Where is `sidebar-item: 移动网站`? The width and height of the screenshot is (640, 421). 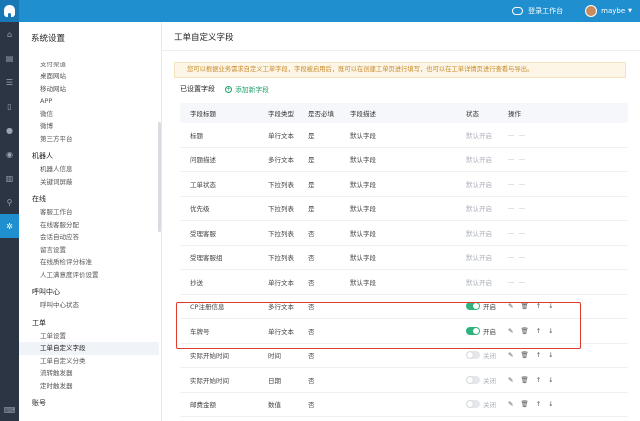 sidebar-item: 移动网站 is located at coordinates (89, 89).